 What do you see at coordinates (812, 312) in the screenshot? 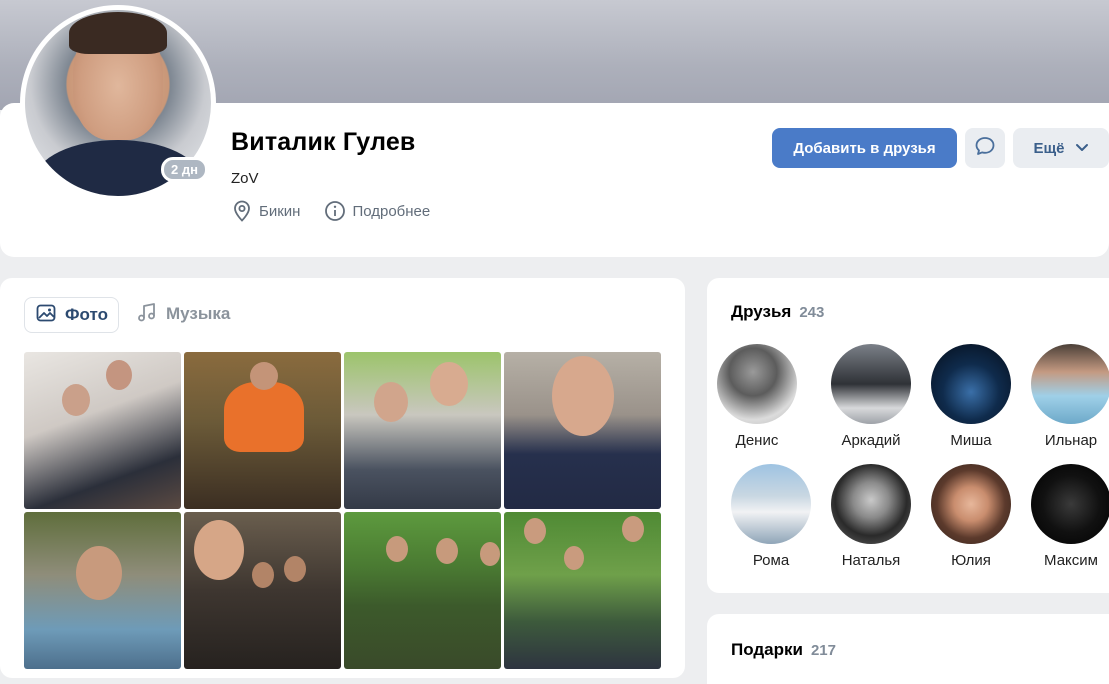
I see `friends-count: 243` at bounding box center [812, 312].